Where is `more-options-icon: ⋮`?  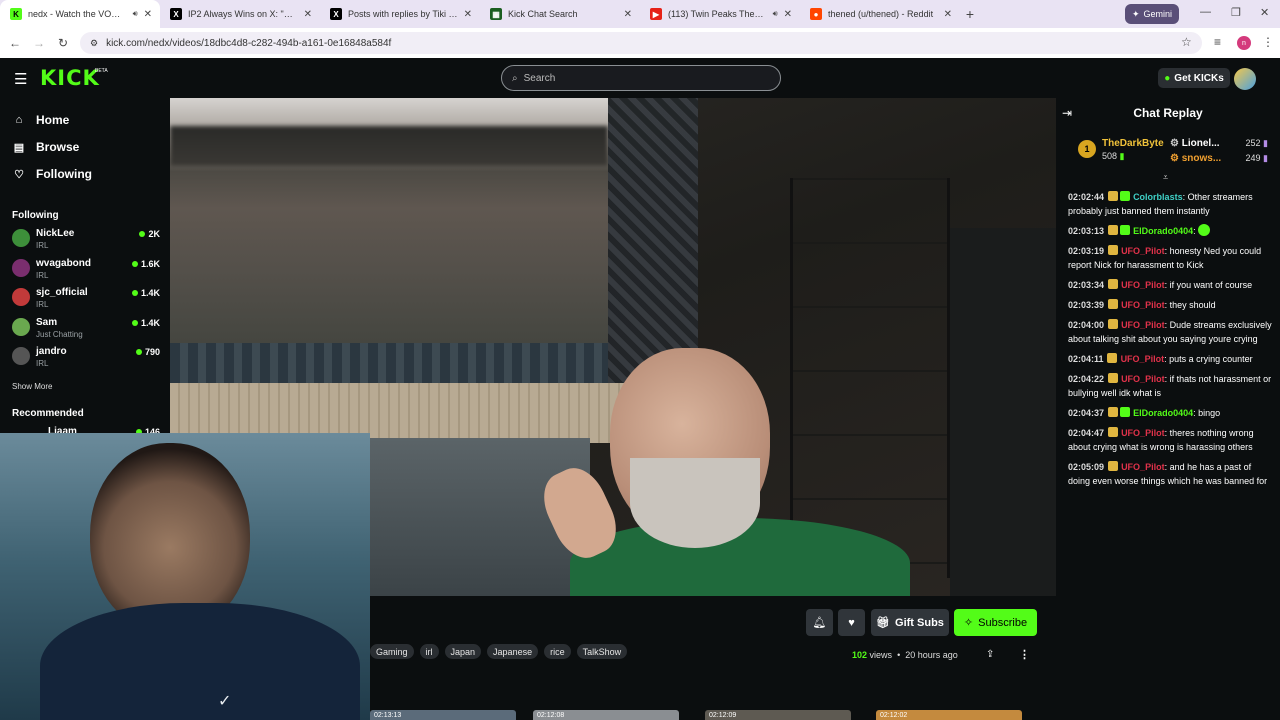 more-options-icon: ⋮ is located at coordinates (1024, 654).